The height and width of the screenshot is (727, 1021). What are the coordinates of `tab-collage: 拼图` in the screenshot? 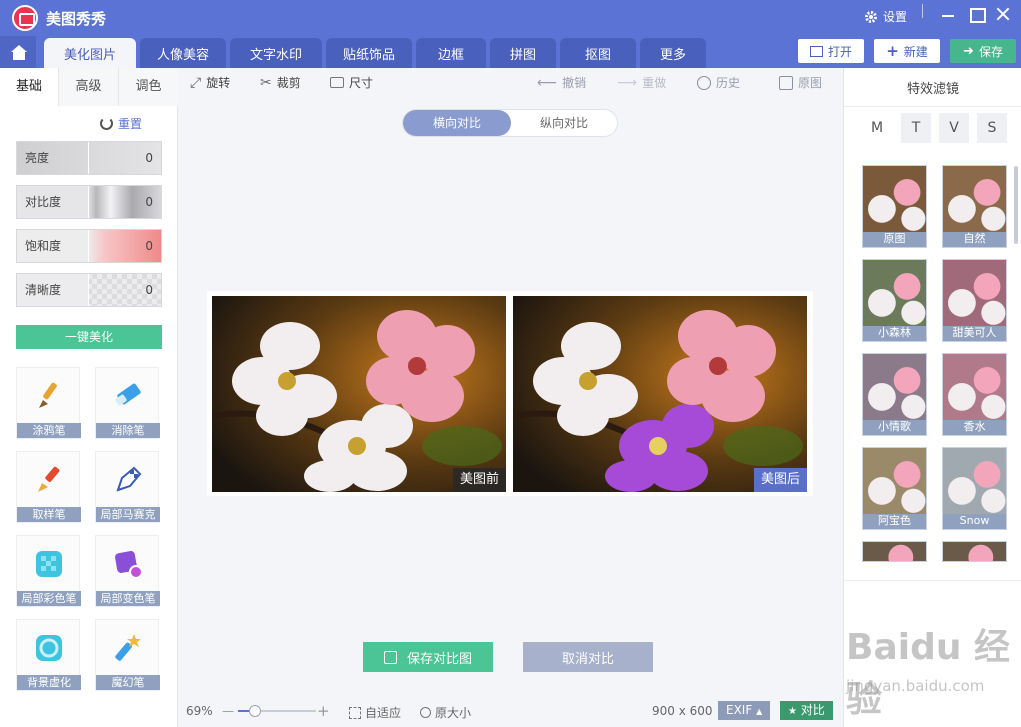 It's located at (523, 53).